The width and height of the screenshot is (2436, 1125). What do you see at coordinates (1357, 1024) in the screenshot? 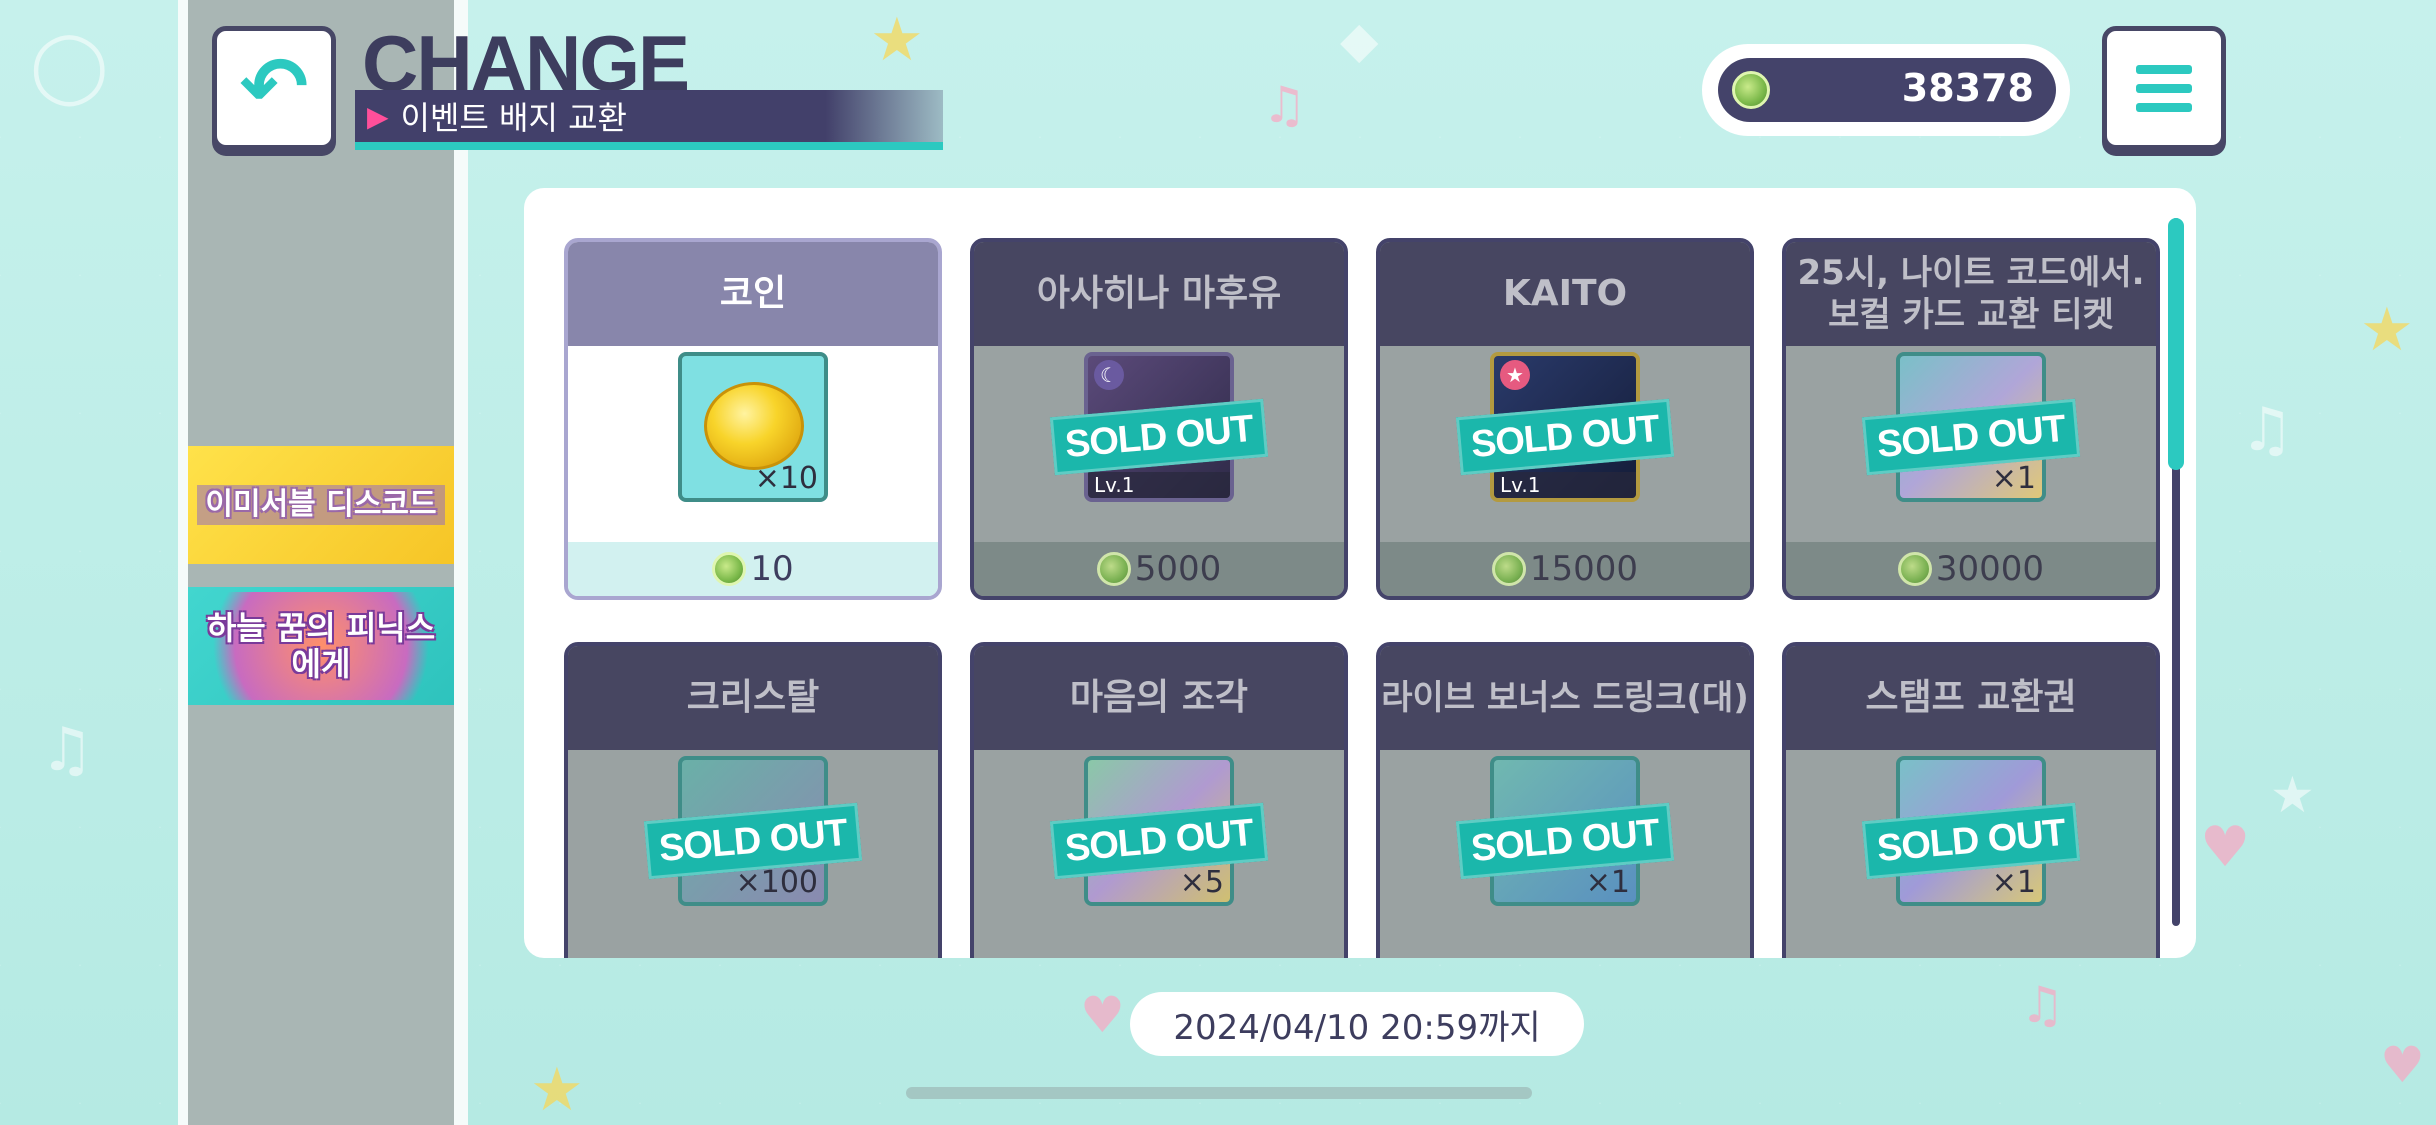
I see `exchange-deadline: 2024/04/10 20:59까지` at bounding box center [1357, 1024].